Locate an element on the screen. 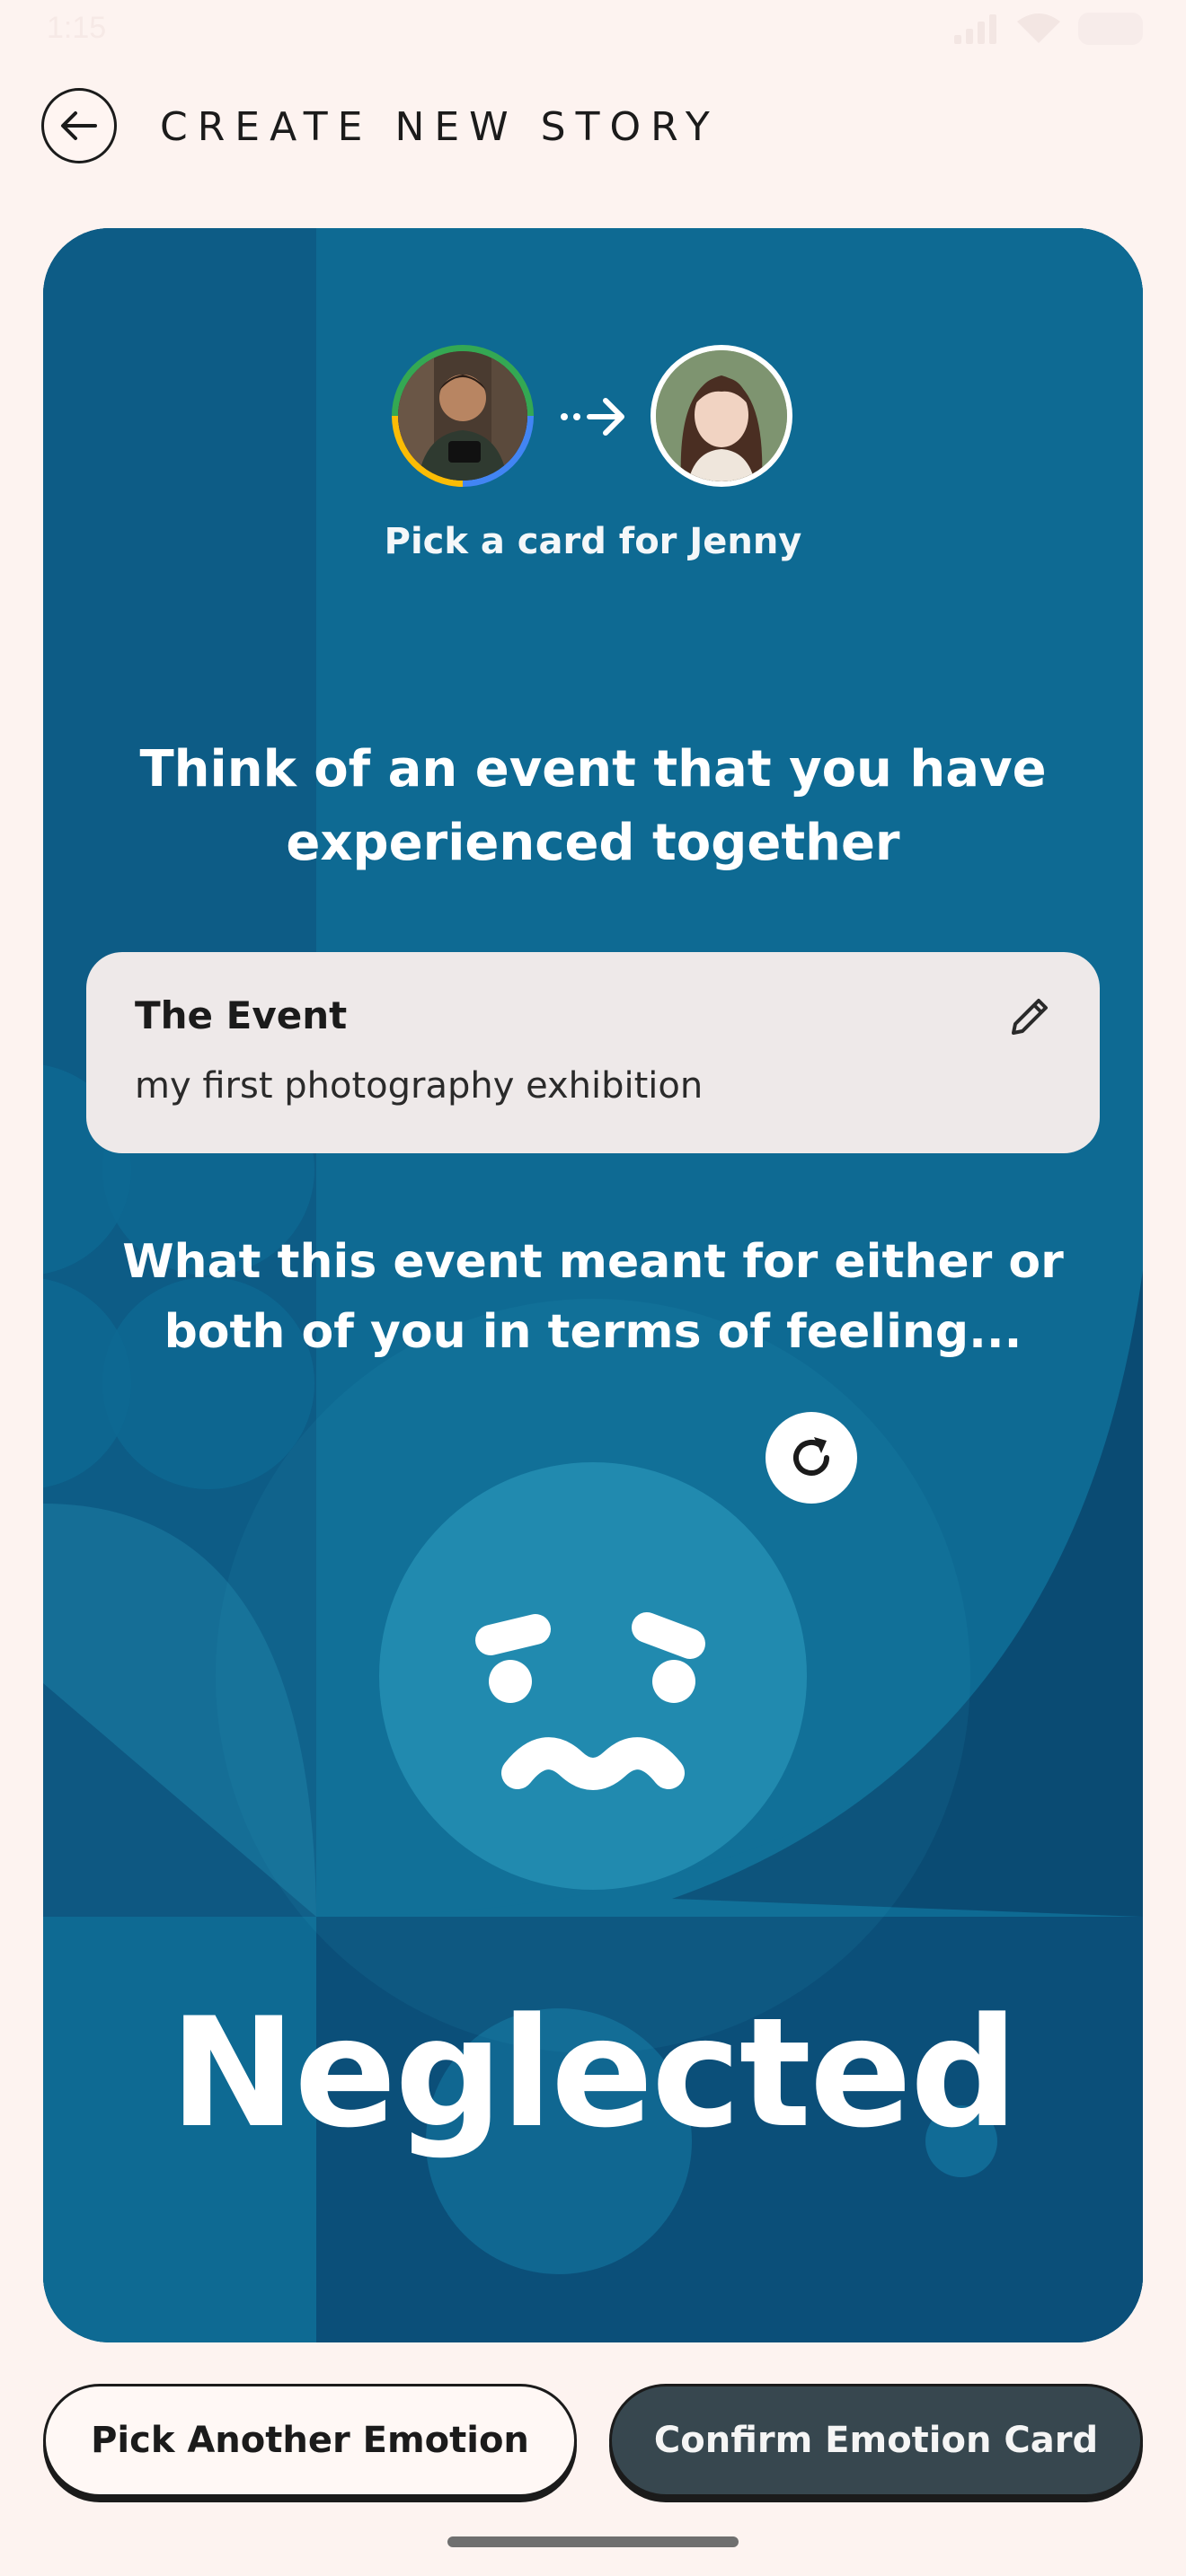 The image size is (1186, 2576). back-button is located at coordinates (79, 125).